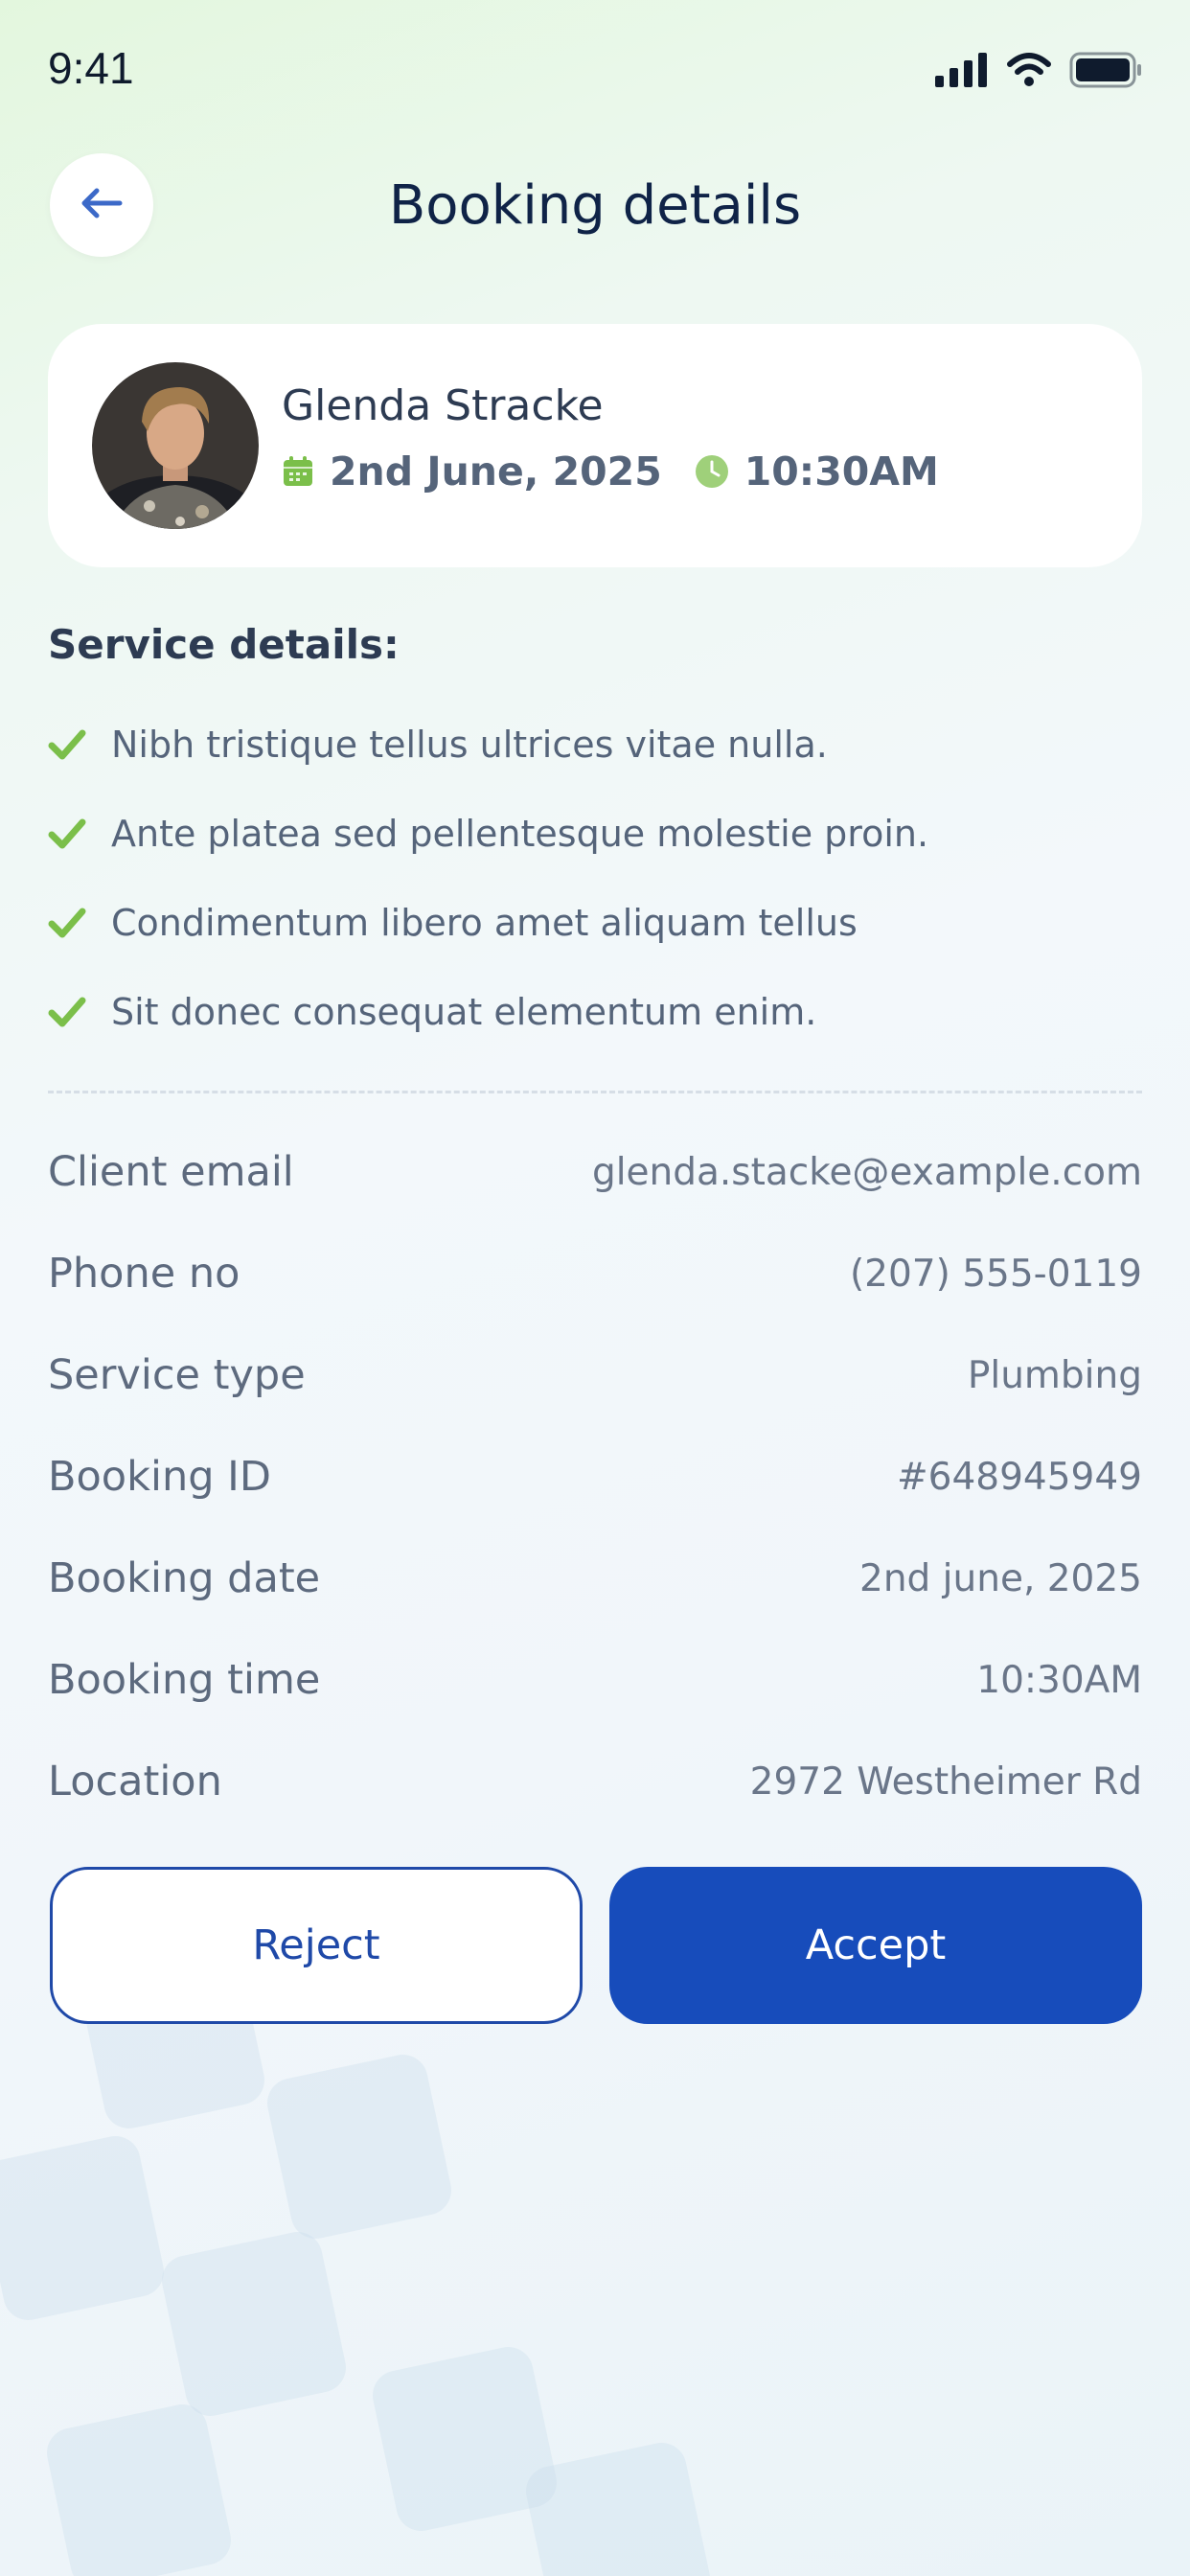  Describe the element at coordinates (185, 1680) in the screenshot. I see `detail-label: Booking time` at that location.